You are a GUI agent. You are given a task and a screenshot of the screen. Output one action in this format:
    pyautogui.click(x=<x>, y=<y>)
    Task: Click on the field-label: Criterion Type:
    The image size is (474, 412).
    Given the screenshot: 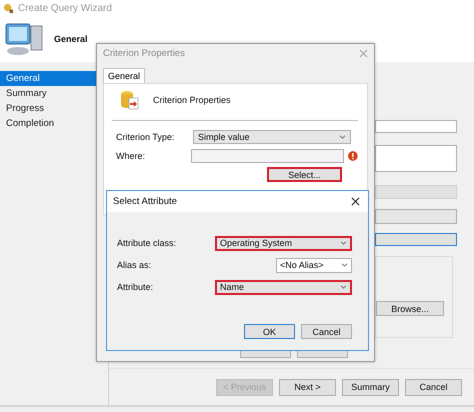 What is the action you would take?
    pyautogui.click(x=146, y=137)
    